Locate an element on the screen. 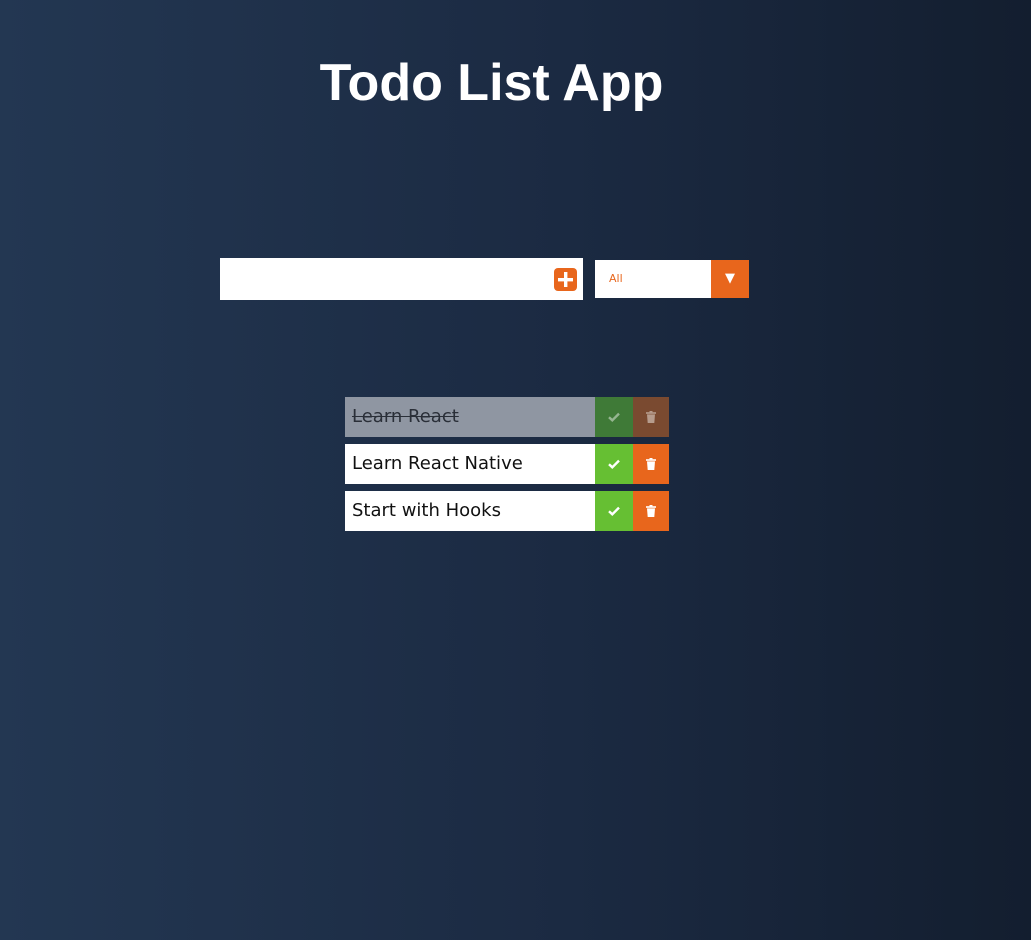 The height and width of the screenshot is (940, 1031). todo-text: Learn React is located at coordinates (405, 416).